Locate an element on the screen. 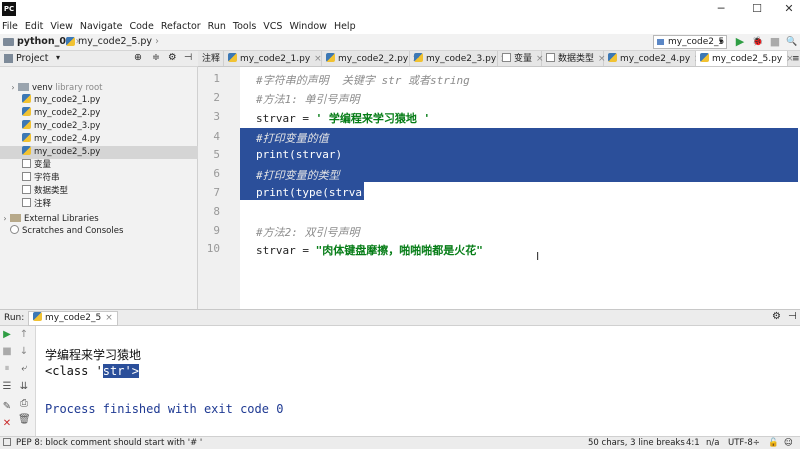  tree-item-variables: 变量 is located at coordinates (99, 165).